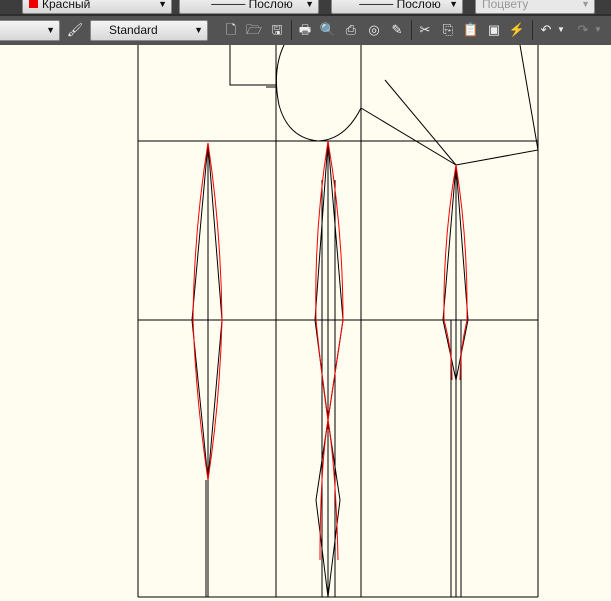 The width and height of the screenshot is (611, 601). Describe the element at coordinates (517, 30) in the screenshot. I see `block-editor-icon: ⚡` at that location.